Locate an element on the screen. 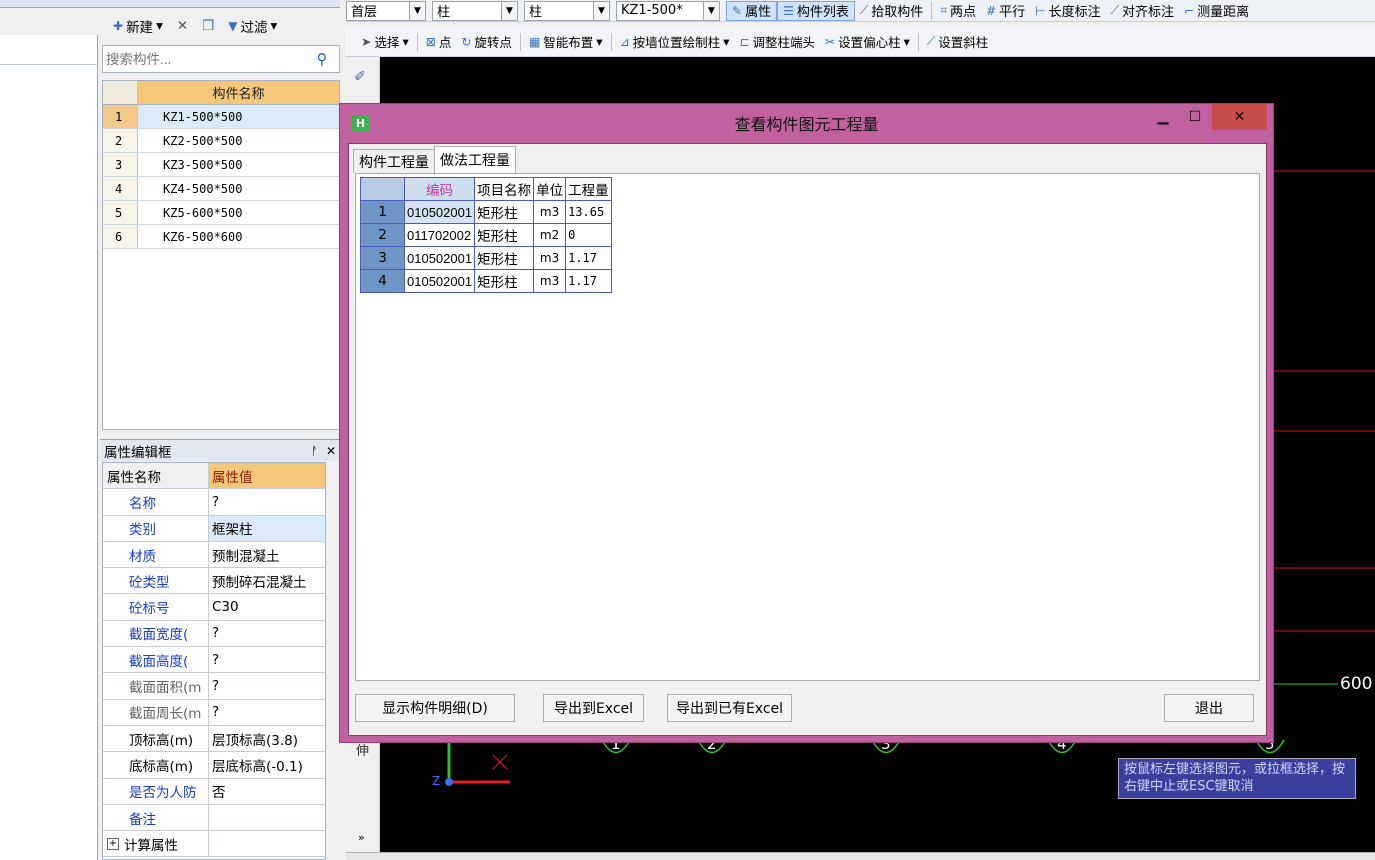  status-bar is located at coordinates (860, 856).